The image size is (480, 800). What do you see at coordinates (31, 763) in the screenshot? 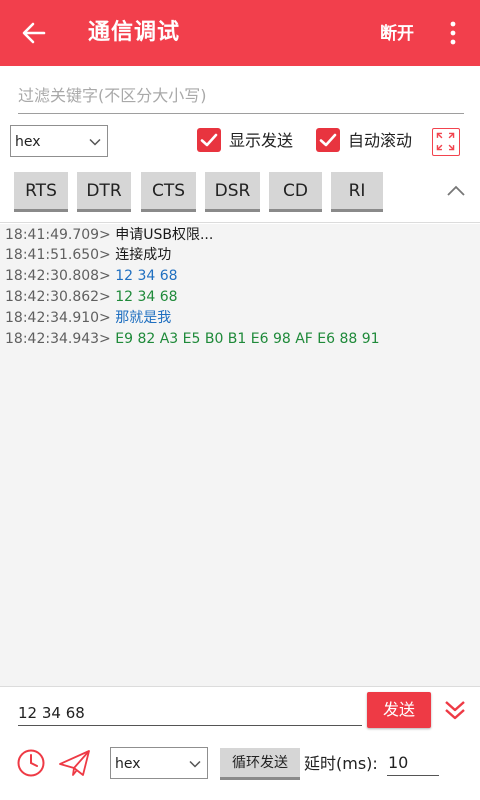
I see `clock-icon` at bounding box center [31, 763].